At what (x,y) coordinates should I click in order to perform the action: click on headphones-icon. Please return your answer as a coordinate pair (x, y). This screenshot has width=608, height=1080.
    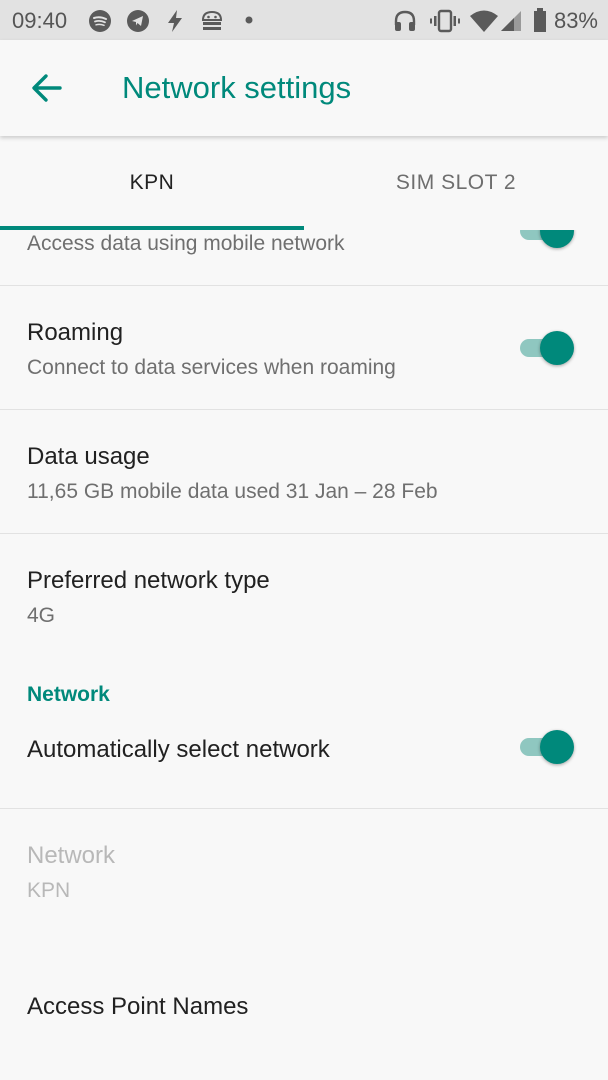
    Looking at the image, I should click on (405, 20).